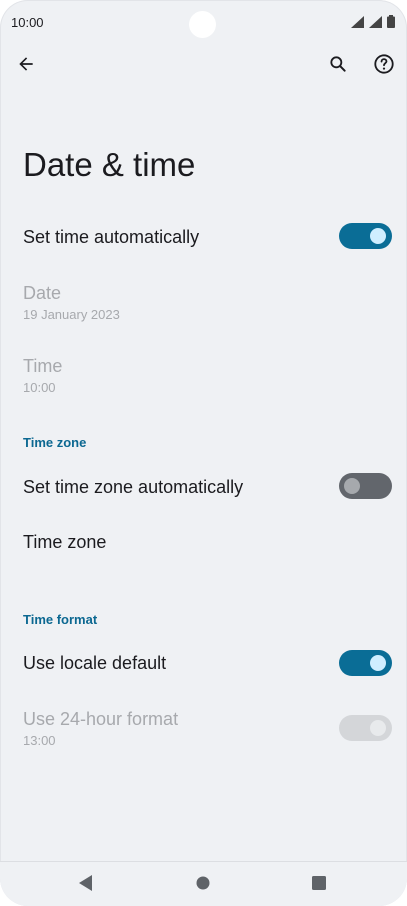  I want to click on help-button, so click(384, 66).